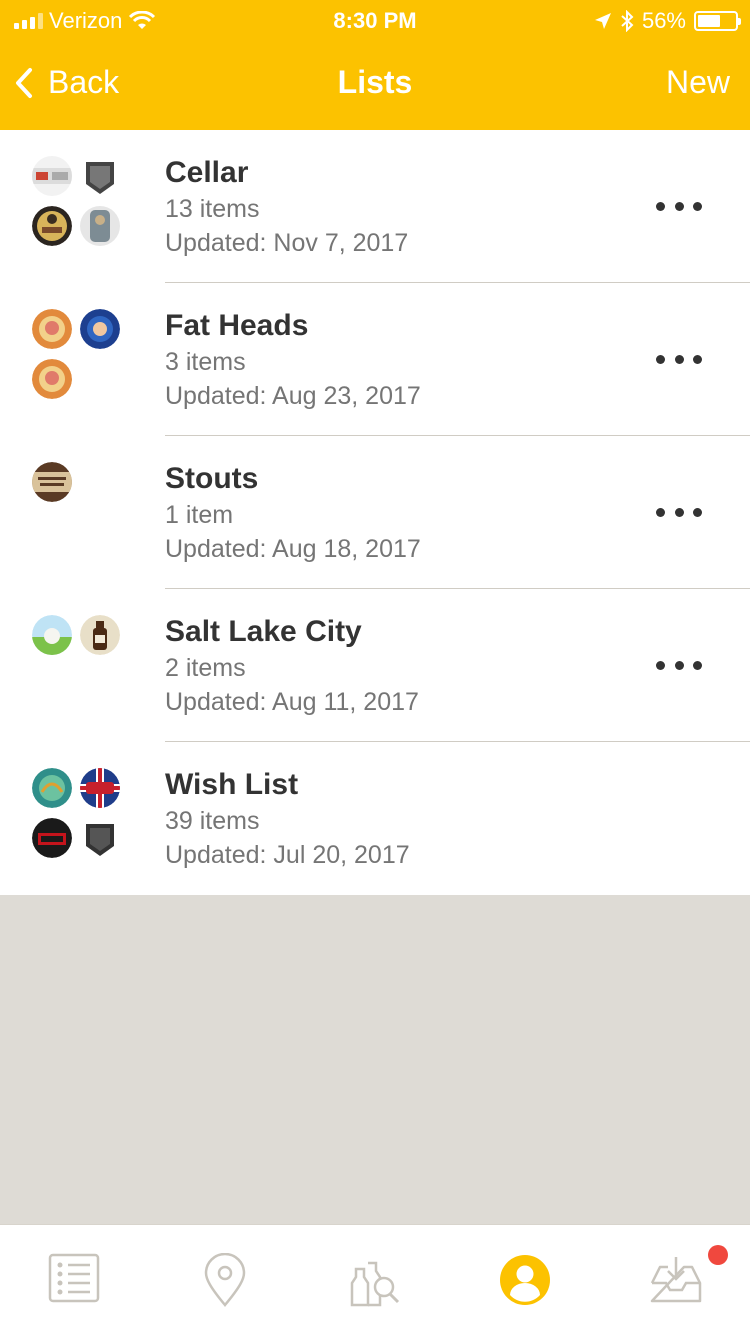 Image resolution: width=750 pixels, height=1334 pixels. What do you see at coordinates (212, 821) in the screenshot?
I see `list-count: 39 items` at bounding box center [212, 821].